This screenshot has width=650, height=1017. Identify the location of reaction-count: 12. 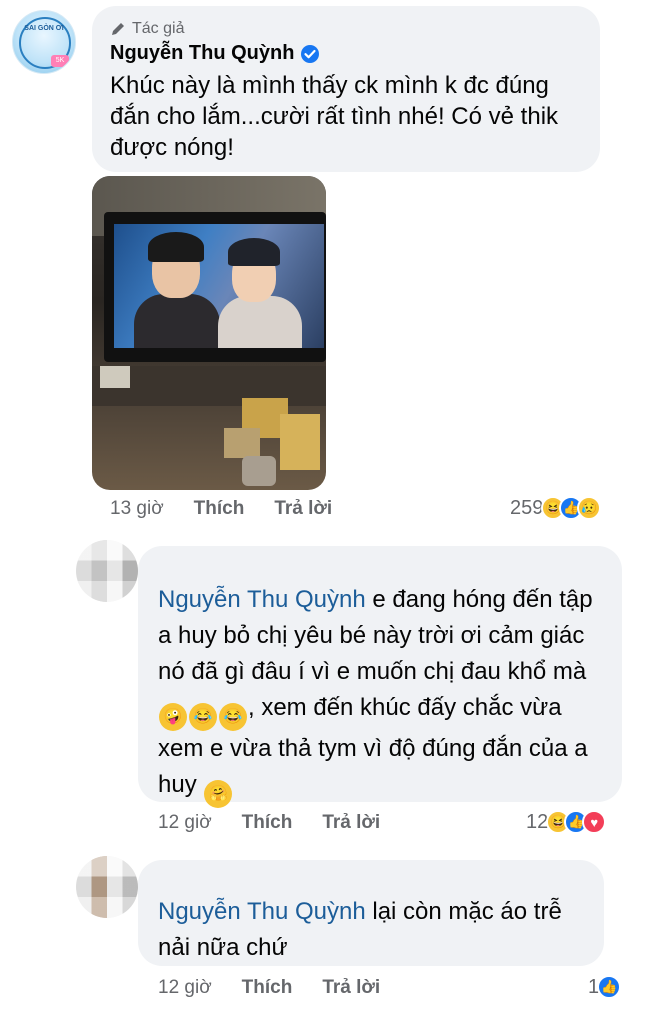
(537, 821).